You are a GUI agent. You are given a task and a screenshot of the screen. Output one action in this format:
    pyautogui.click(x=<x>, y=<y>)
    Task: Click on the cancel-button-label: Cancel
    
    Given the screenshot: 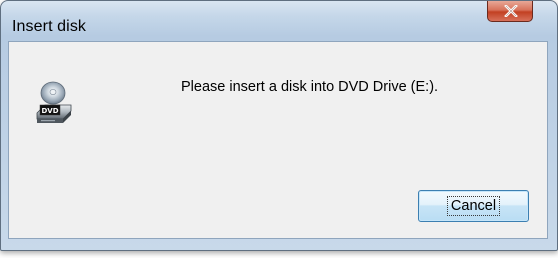 What is the action you would take?
    pyautogui.click(x=473, y=206)
    